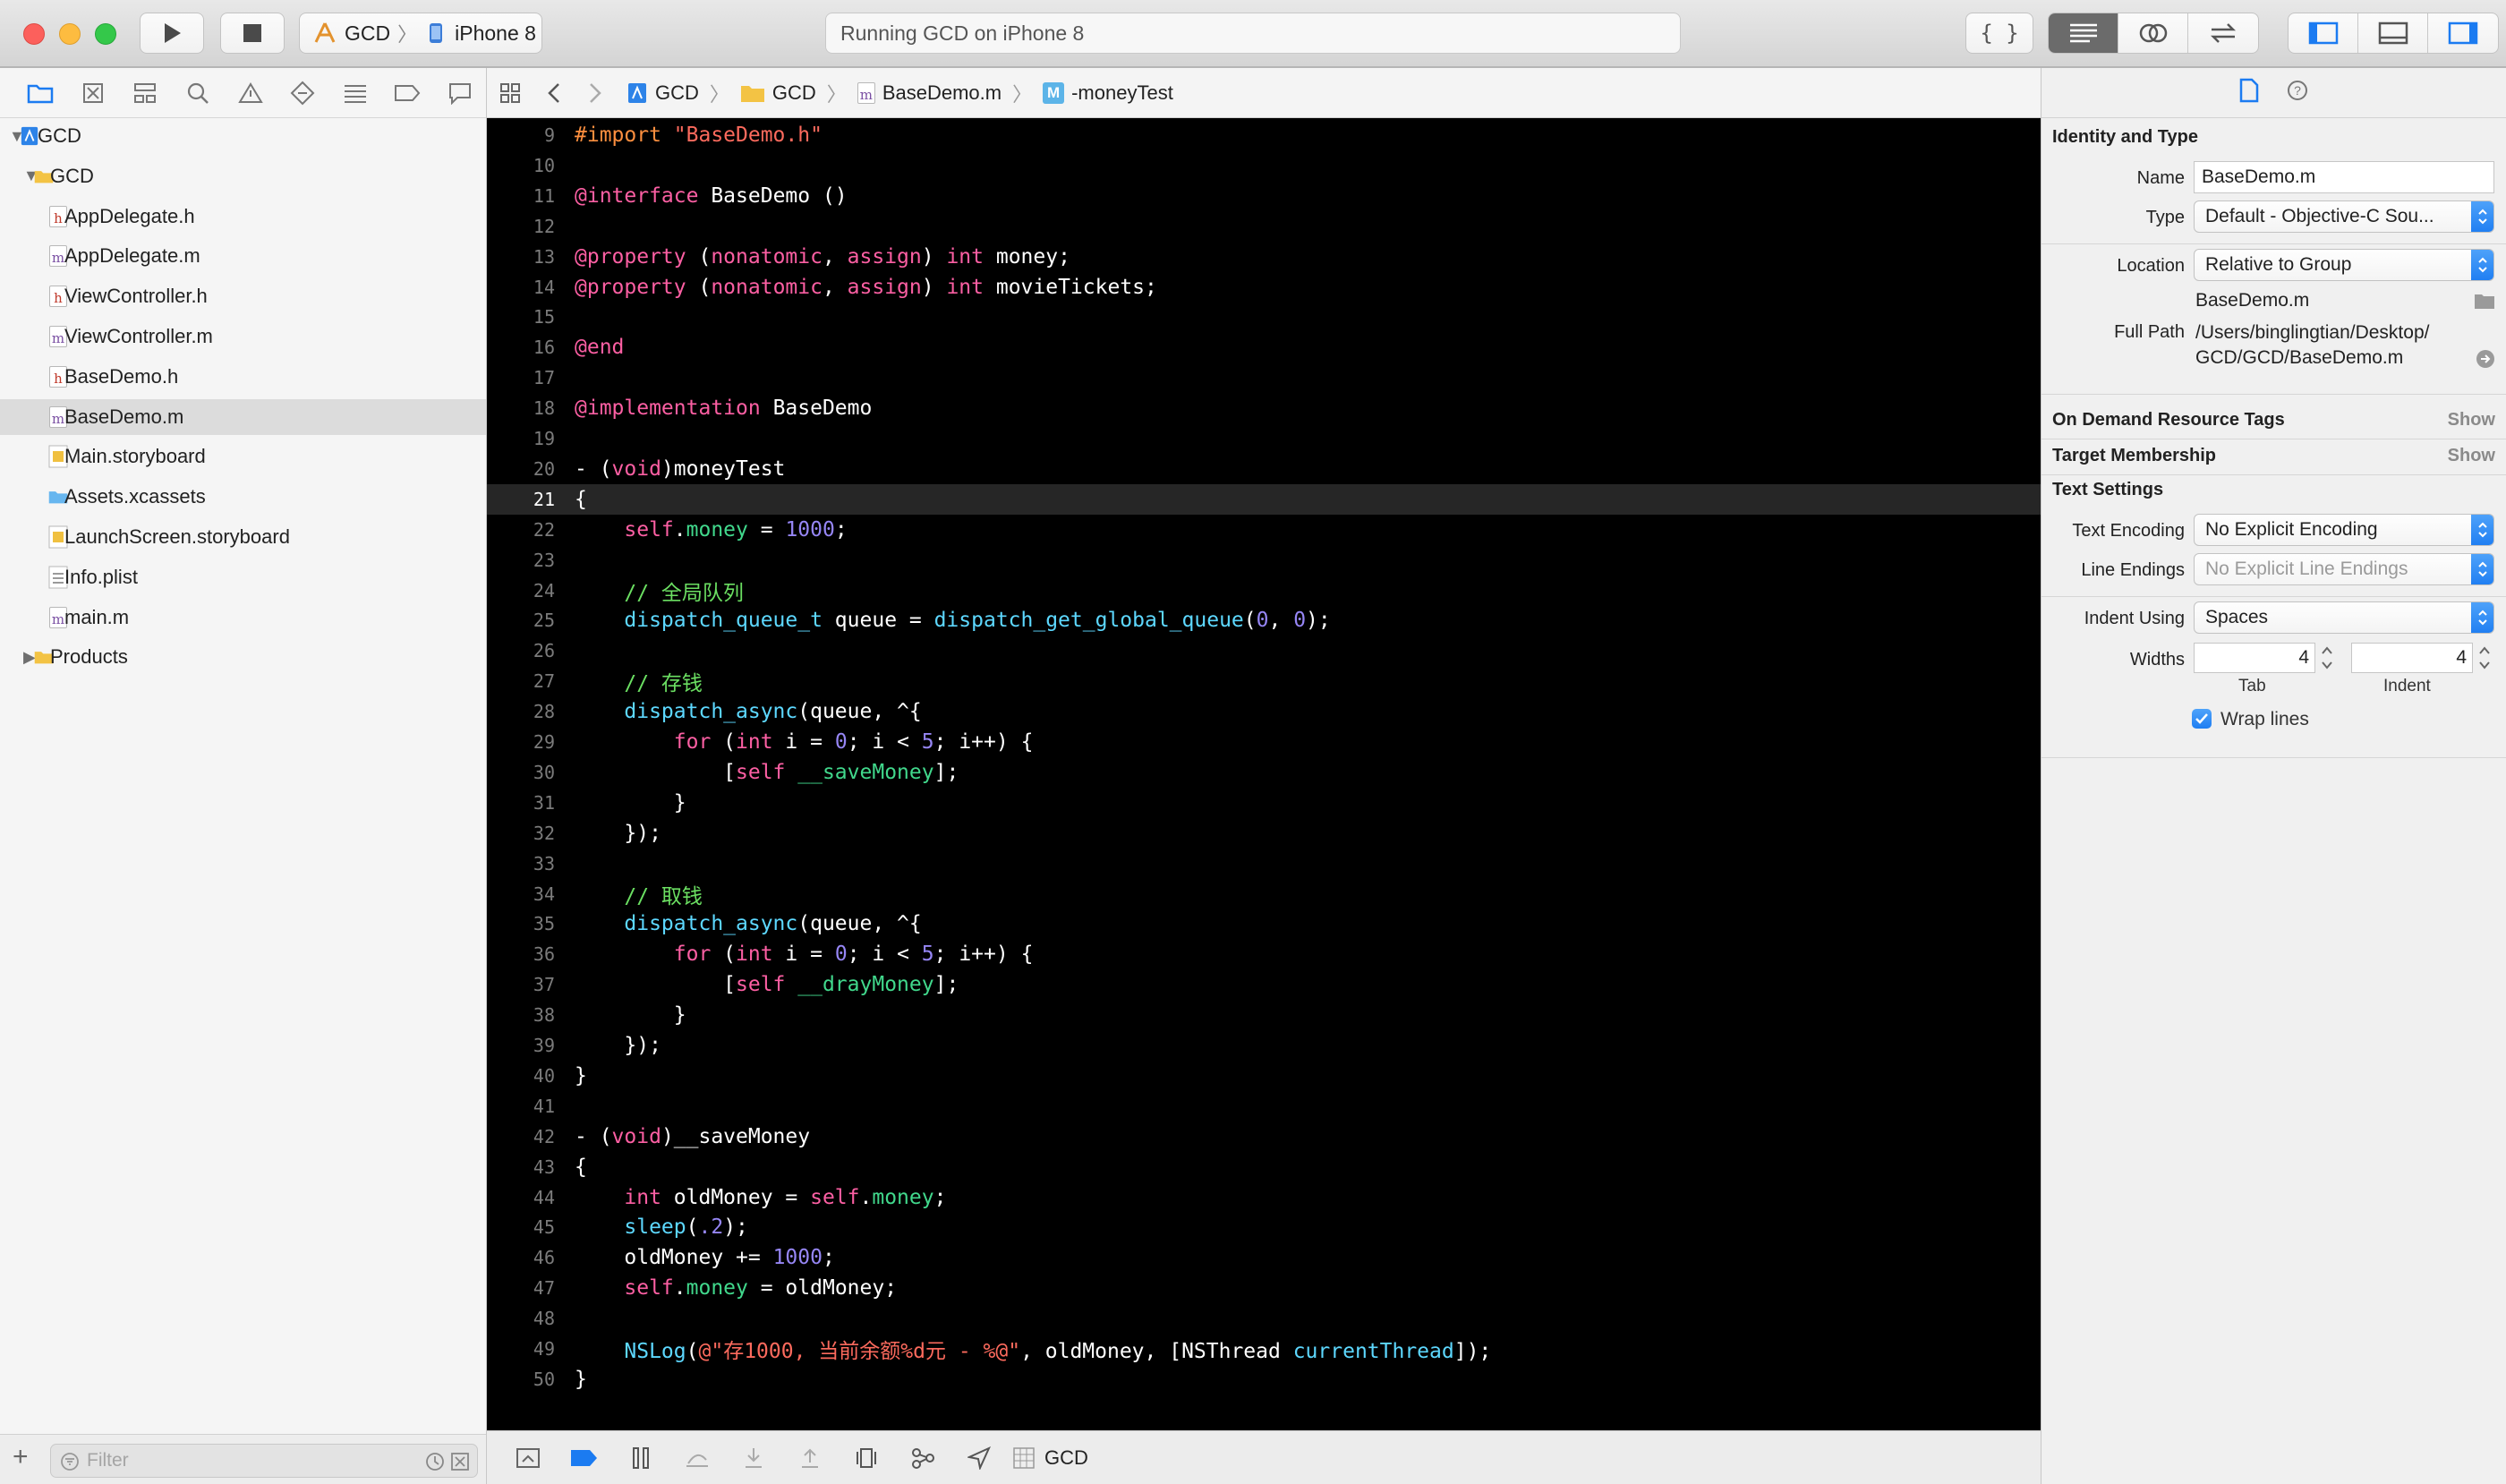  Describe the element at coordinates (2484, 301) in the screenshot. I see `folder-icon` at that location.